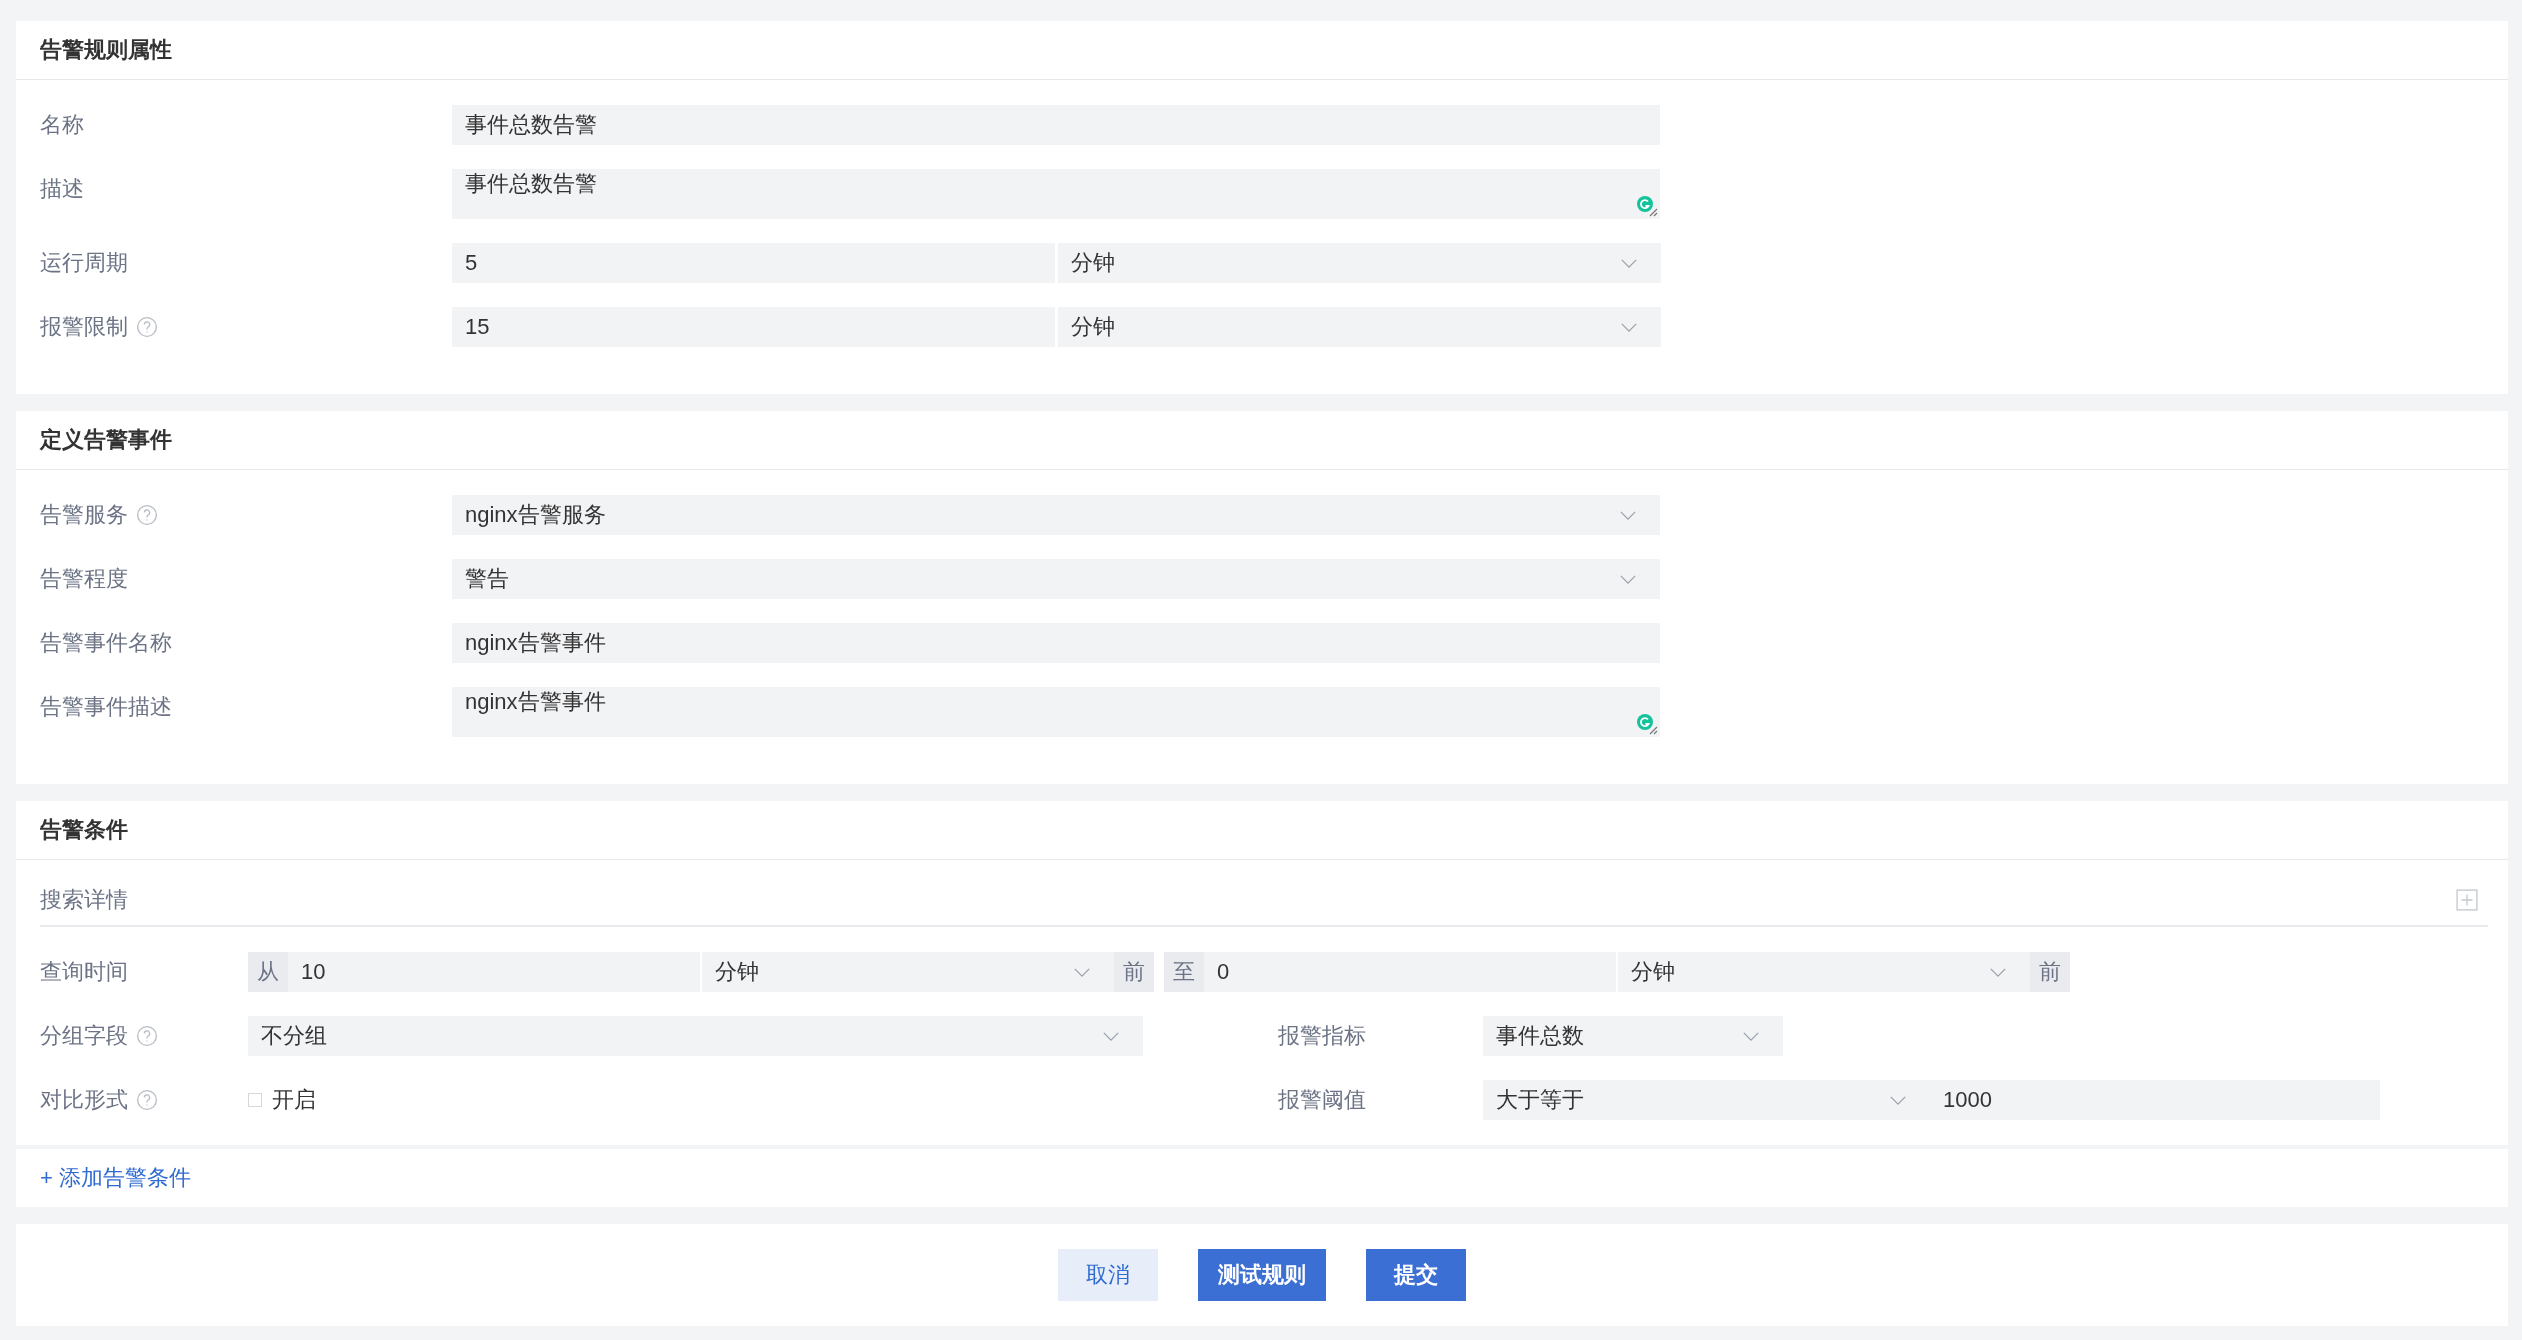  Describe the element at coordinates (294, 1100) in the screenshot. I see `checkbox-label: 开启` at that location.